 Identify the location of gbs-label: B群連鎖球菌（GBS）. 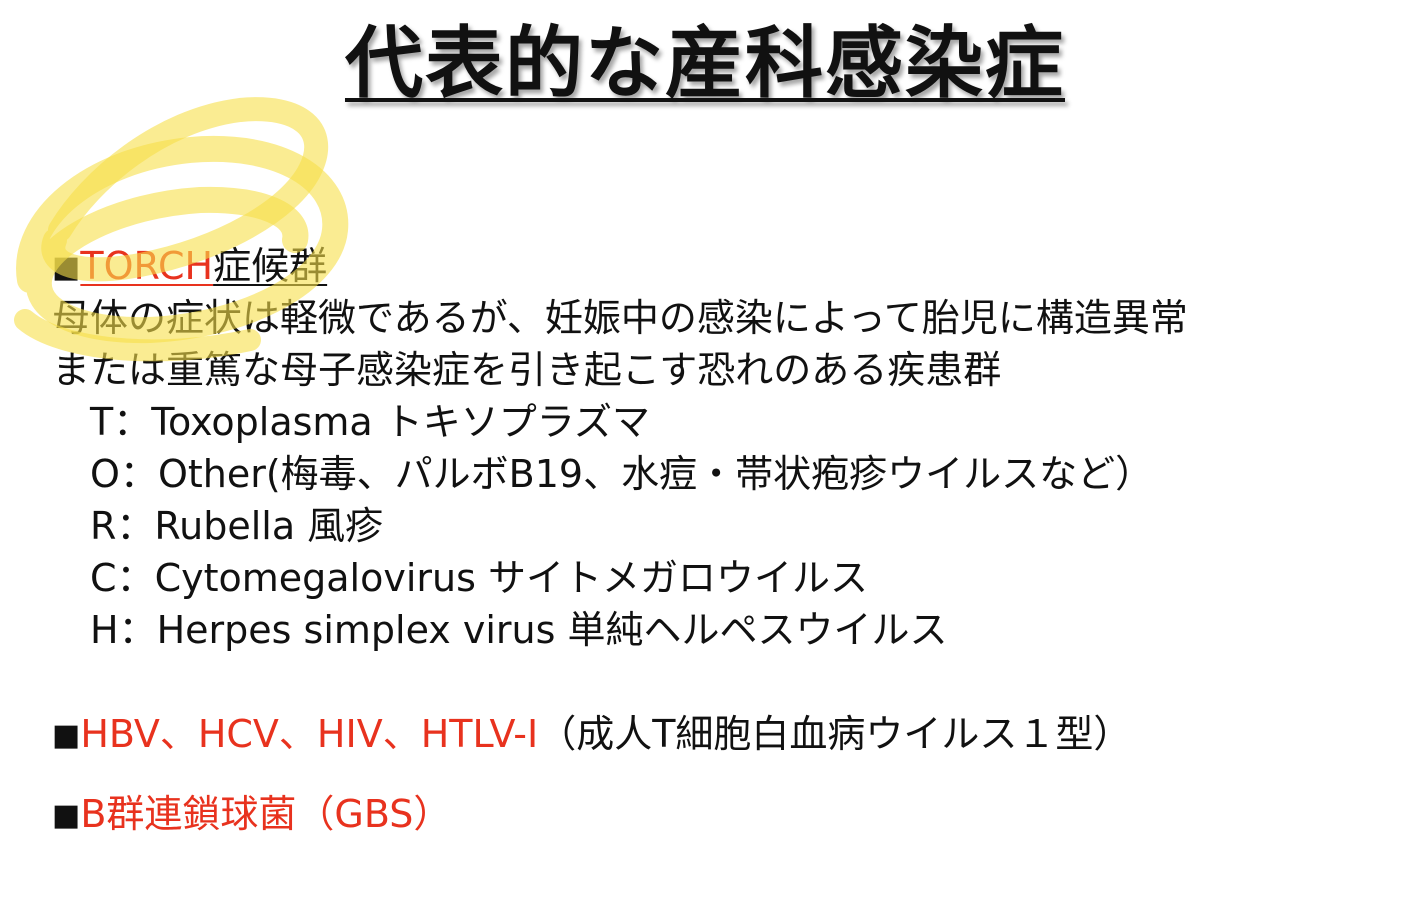
(266, 814).